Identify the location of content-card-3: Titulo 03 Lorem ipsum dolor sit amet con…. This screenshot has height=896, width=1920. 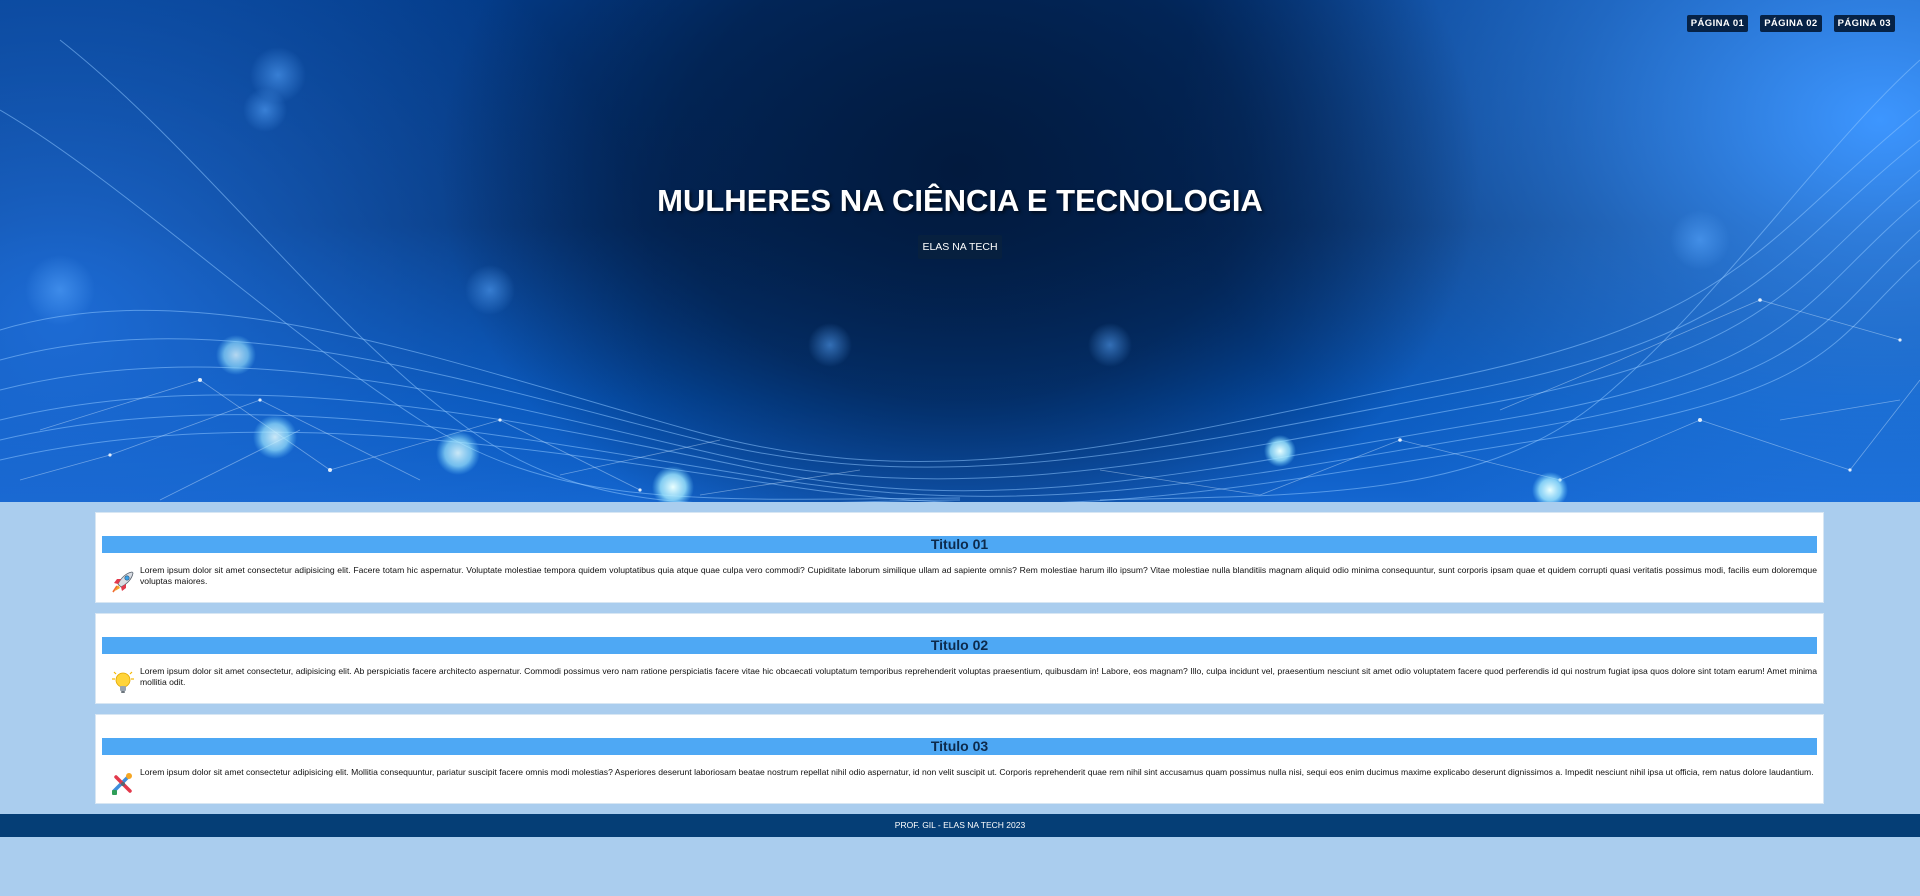
(959, 759).